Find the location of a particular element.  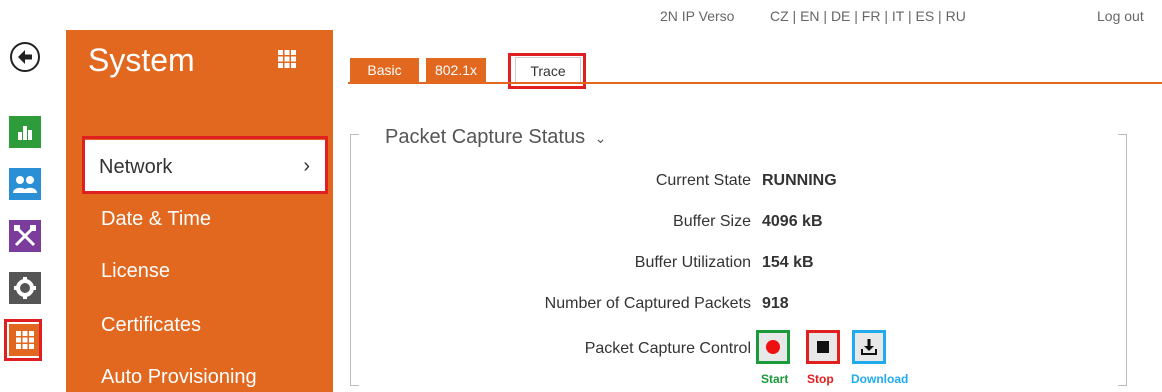

gear-icon is located at coordinates (25, 288).